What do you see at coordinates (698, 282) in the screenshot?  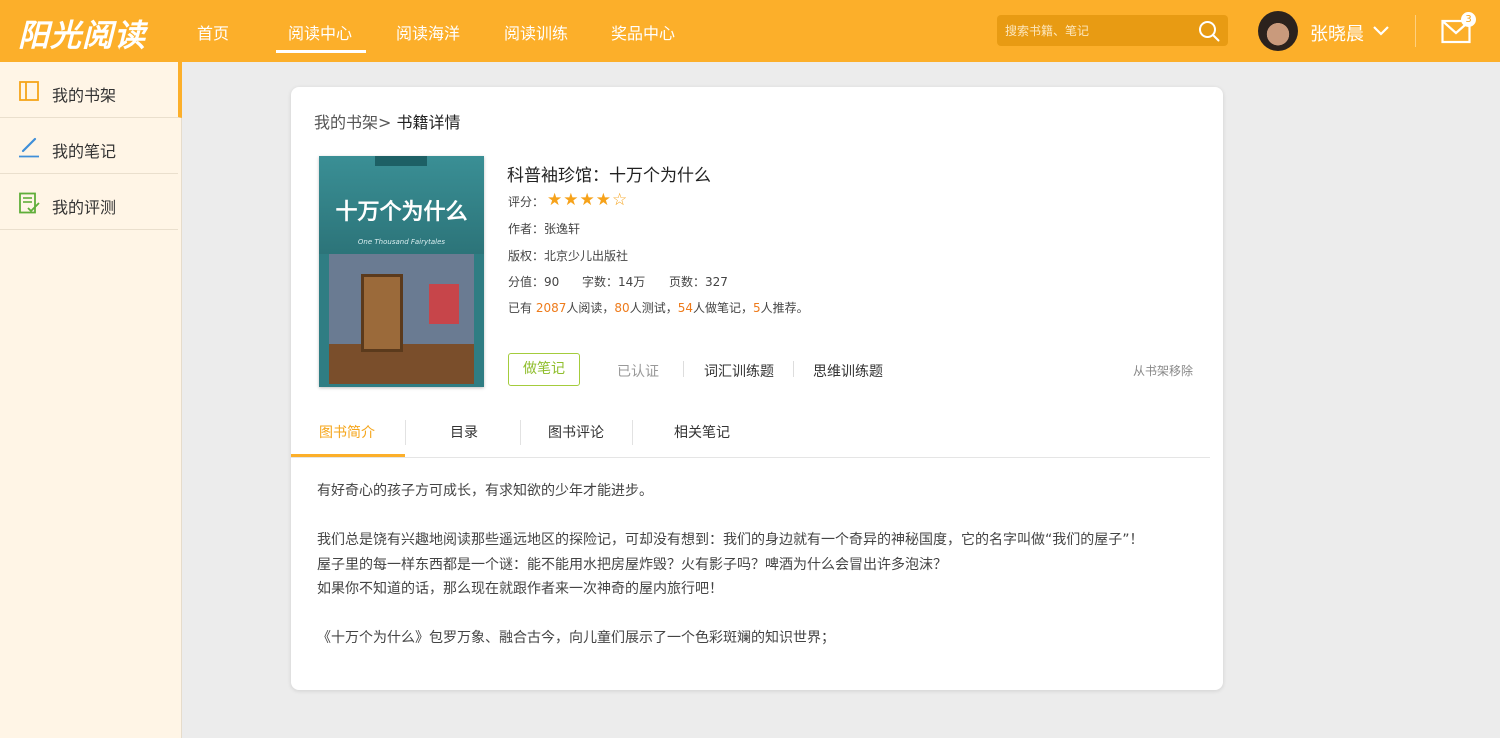 I see `book-pages: 页数：327` at bounding box center [698, 282].